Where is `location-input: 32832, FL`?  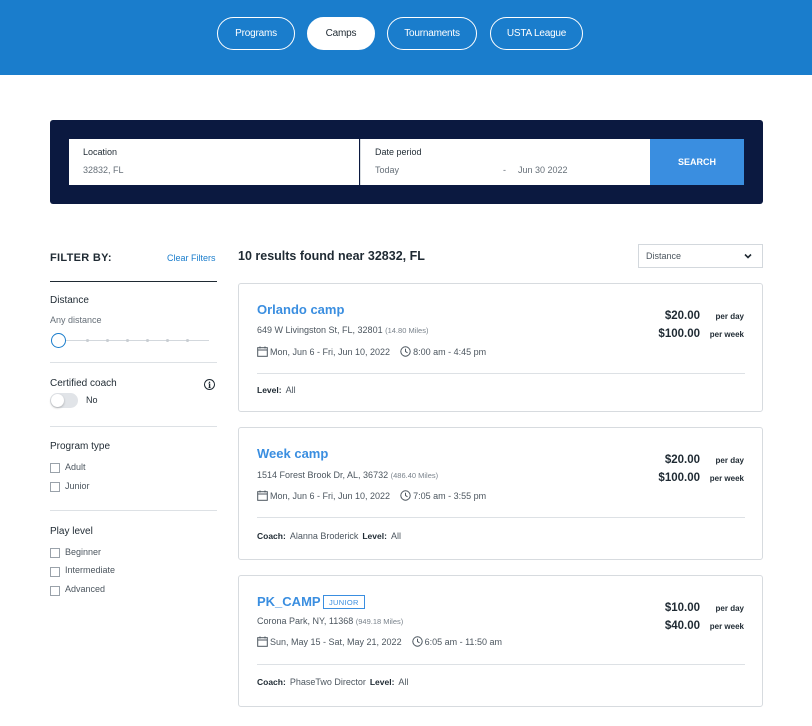 location-input: 32832, FL is located at coordinates (103, 170).